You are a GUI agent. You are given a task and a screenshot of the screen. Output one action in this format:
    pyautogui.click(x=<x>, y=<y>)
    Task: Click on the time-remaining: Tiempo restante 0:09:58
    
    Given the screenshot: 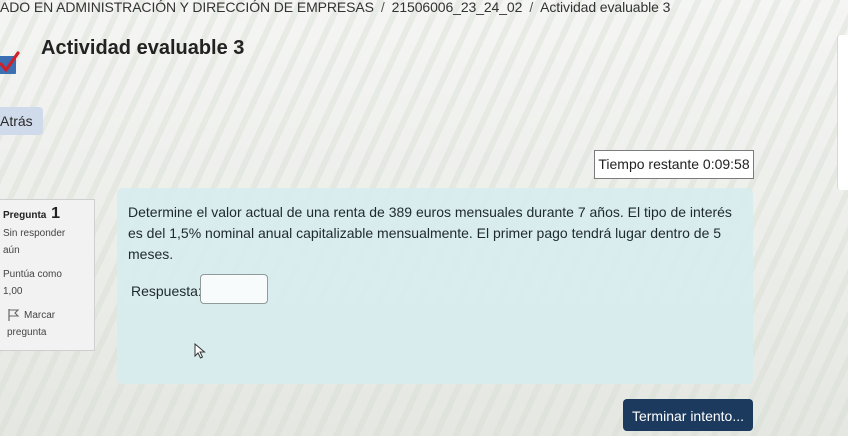 What is the action you would take?
    pyautogui.click(x=674, y=164)
    